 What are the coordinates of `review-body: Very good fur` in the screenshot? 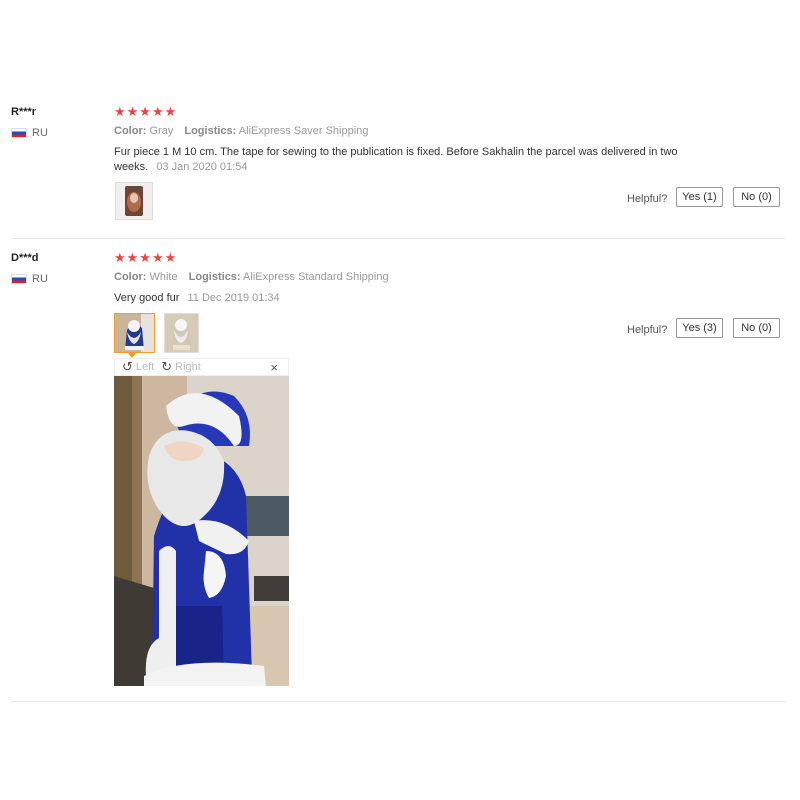 It's located at (147, 298).